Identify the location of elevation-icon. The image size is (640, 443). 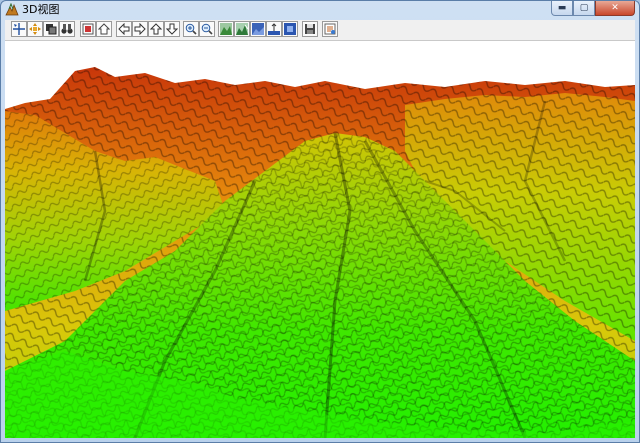
(274, 29).